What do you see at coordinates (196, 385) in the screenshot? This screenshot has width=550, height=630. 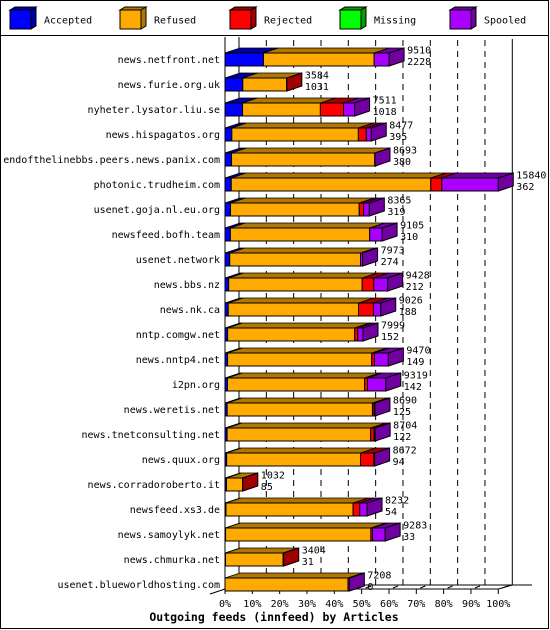 I see `category-label: i2pn.org` at bounding box center [196, 385].